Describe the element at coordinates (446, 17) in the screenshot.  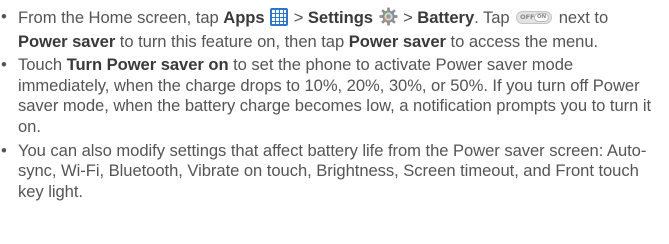
I see `bold-term-battery: Battery` at that location.